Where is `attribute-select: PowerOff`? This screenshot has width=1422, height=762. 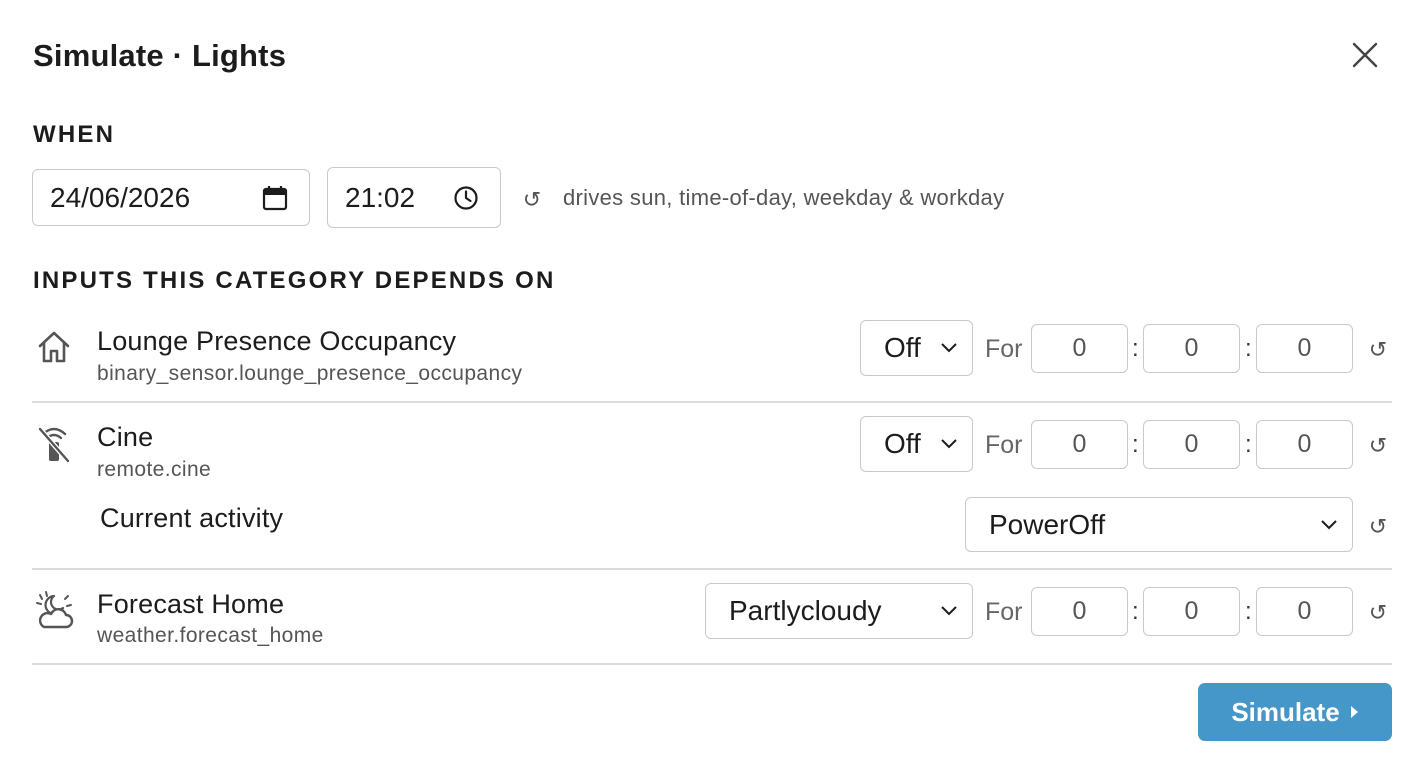 attribute-select: PowerOff is located at coordinates (1159, 524).